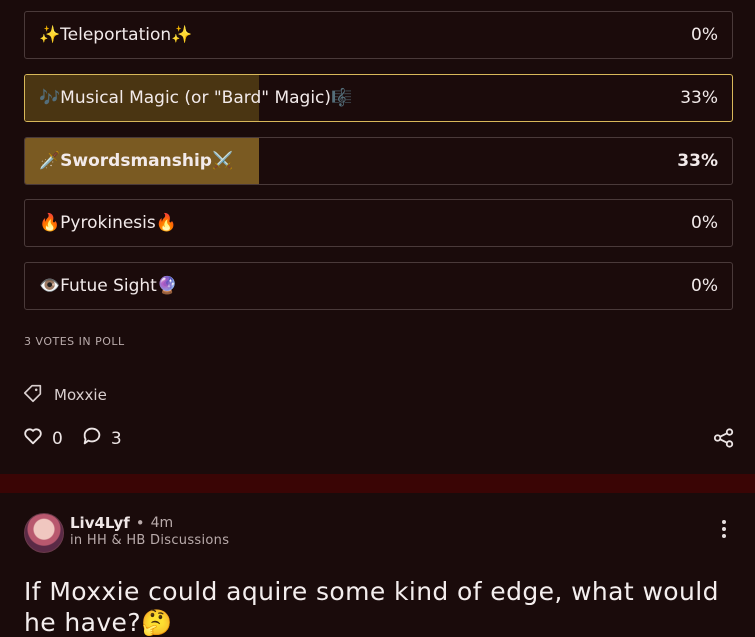 The height and width of the screenshot is (637, 755). What do you see at coordinates (389, 533) in the screenshot?
I see `post-header: Liv4Lyf • 4m in HH & HB Discussions` at bounding box center [389, 533].